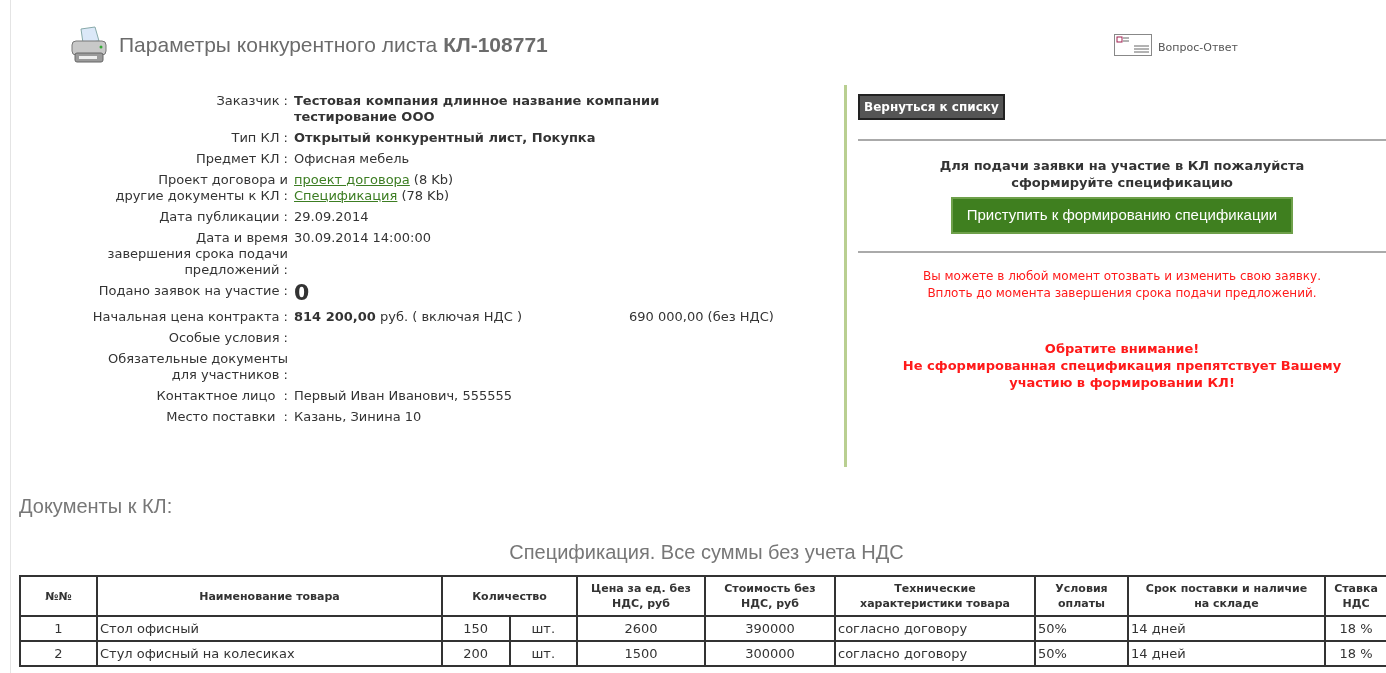  Describe the element at coordinates (201, 188) in the screenshot. I see `field-label: Проект договора и другие документы к КЛ :` at that location.